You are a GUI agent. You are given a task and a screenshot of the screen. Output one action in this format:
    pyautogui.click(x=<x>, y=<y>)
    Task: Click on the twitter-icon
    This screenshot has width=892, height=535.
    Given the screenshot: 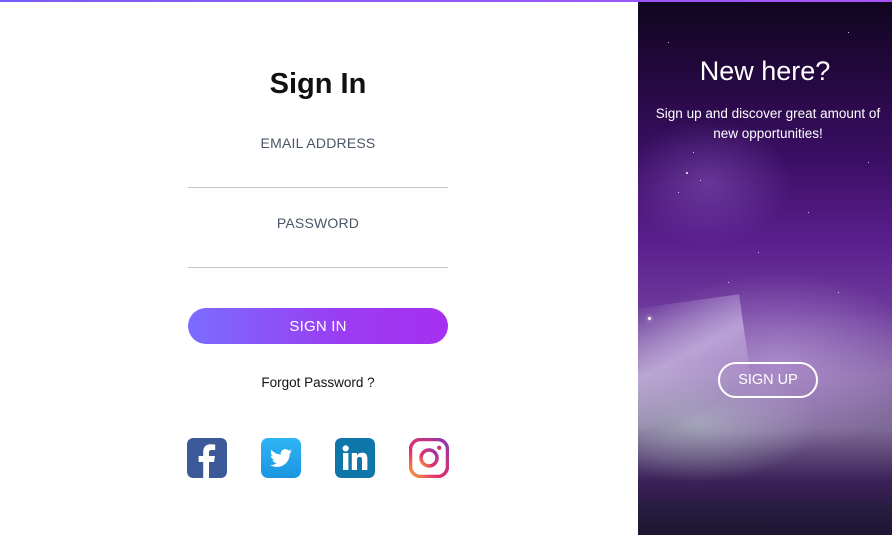 What is the action you would take?
    pyautogui.click(x=281, y=458)
    